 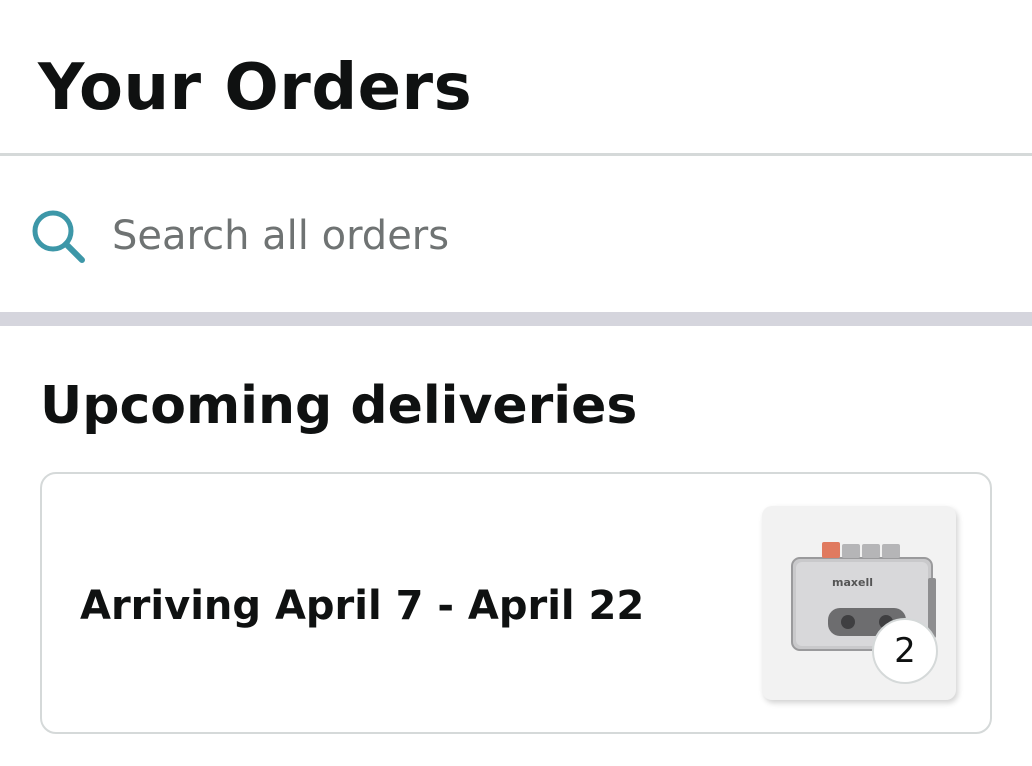 What do you see at coordinates (852, 582) in the screenshot?
I see `product-brand-mark: maxell` at bounding box center [852, 582].